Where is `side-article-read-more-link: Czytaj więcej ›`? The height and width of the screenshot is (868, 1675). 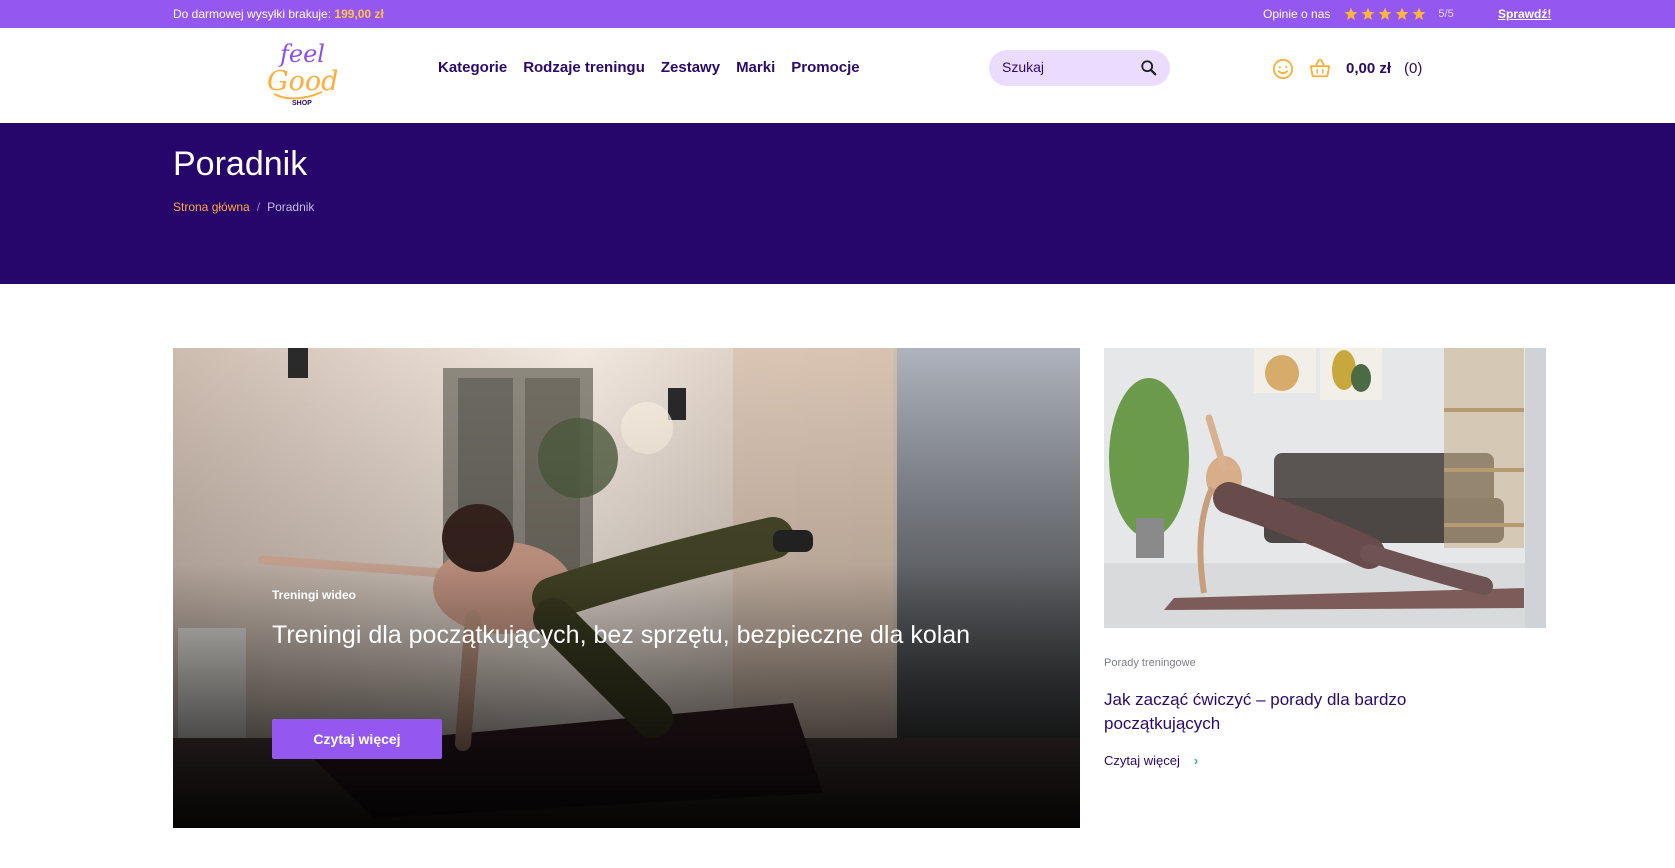
side-article-read-more-link: Czytaj więcej › is located at coordinates (1151, 760).